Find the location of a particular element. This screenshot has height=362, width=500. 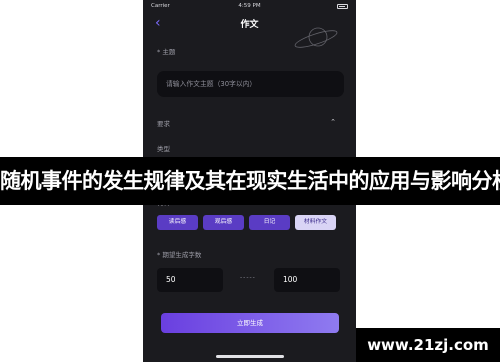

status-bar: Carrier 4:59 PM is located at coordinates (249, 6).